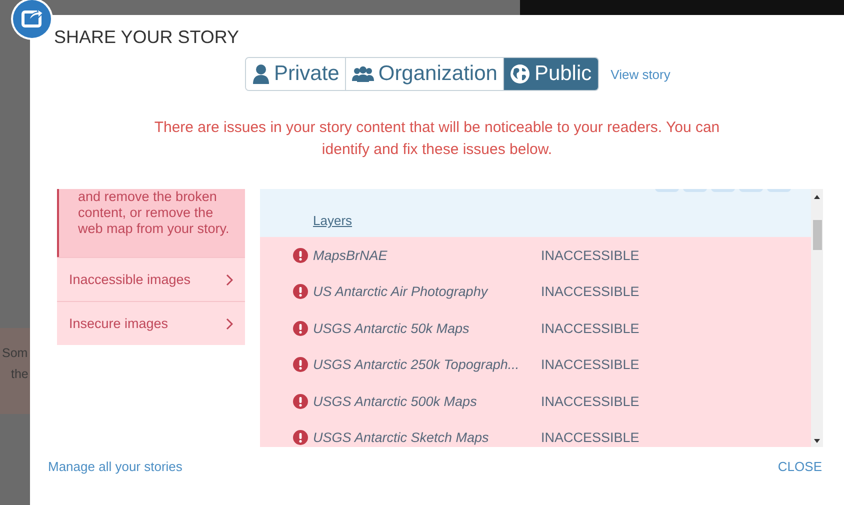 Image resolution: width=844 pixels, height=505 pixels. Describe the element at coordinates (395, 401) in the screenshot. I see `layer-name: USGS Antarctic 500k Maps` at that location.